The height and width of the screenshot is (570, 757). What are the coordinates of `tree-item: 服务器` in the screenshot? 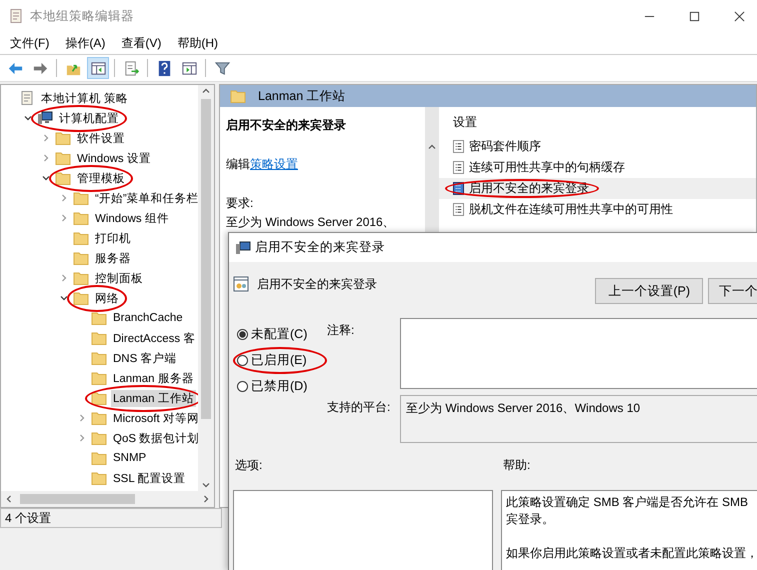 It's located at (113, 258).